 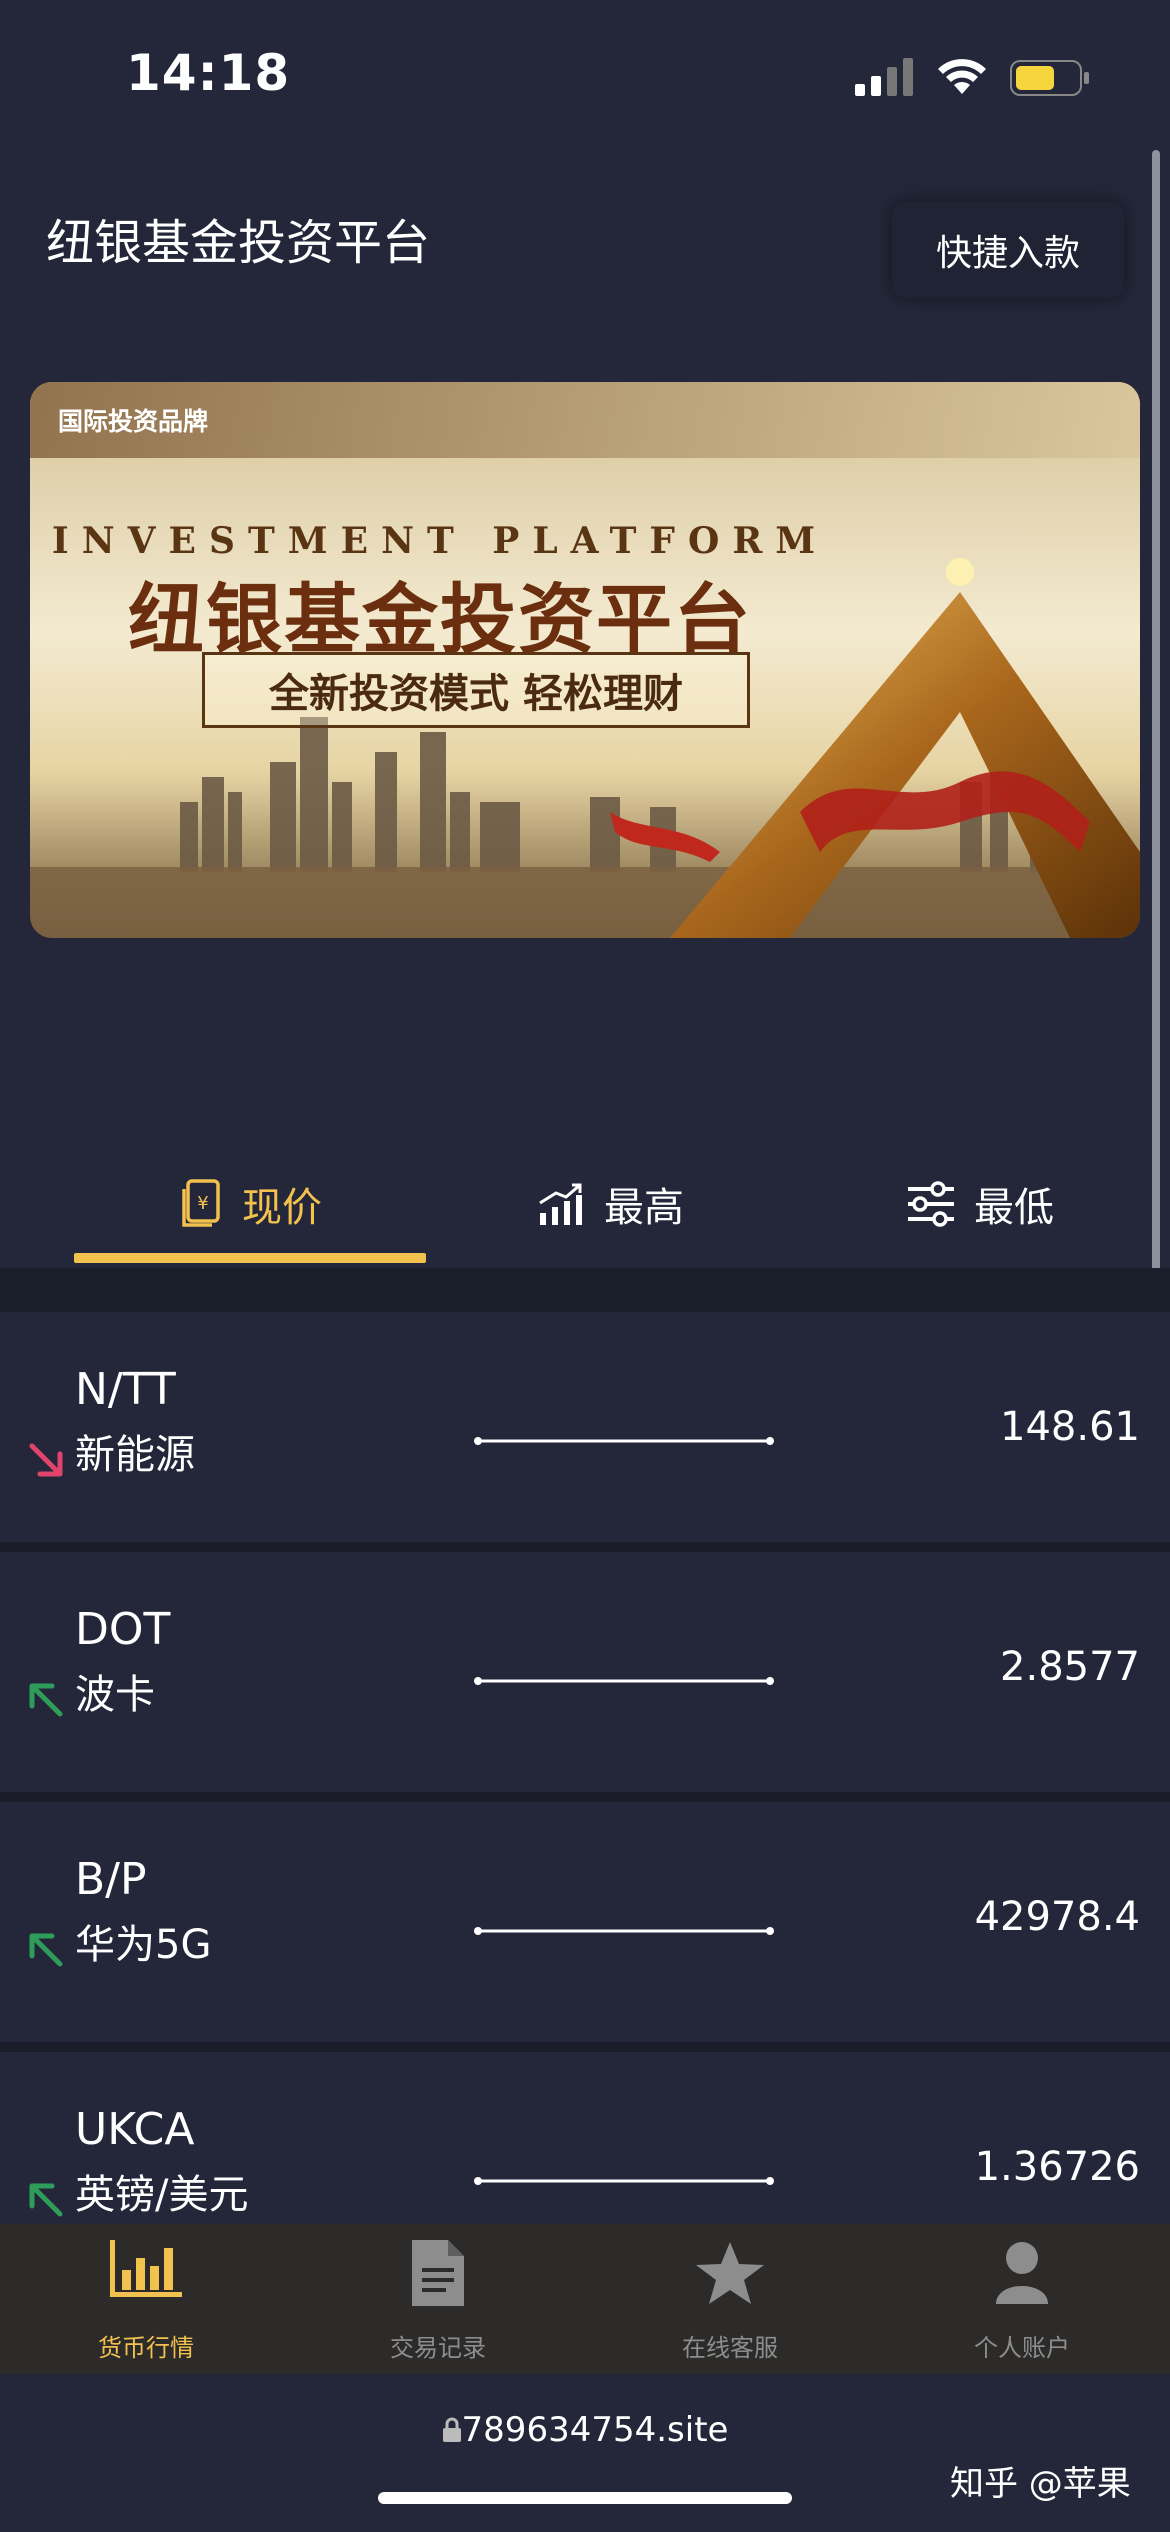 What do you see at coordinates (440, 541) in the screenshot?
I see `banner-headline-en: INVESTMENT PLATFORM` at bounding box center [440, 541].